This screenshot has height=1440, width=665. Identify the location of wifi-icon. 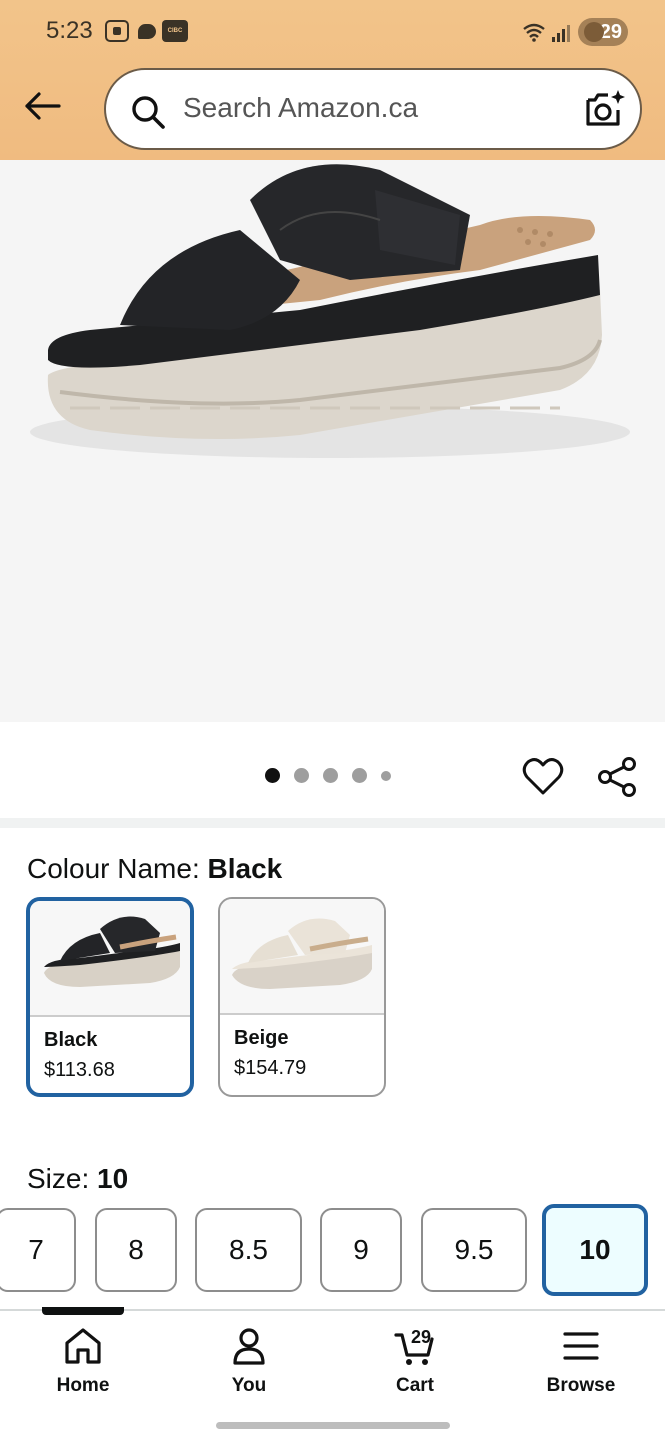
(534, 32).